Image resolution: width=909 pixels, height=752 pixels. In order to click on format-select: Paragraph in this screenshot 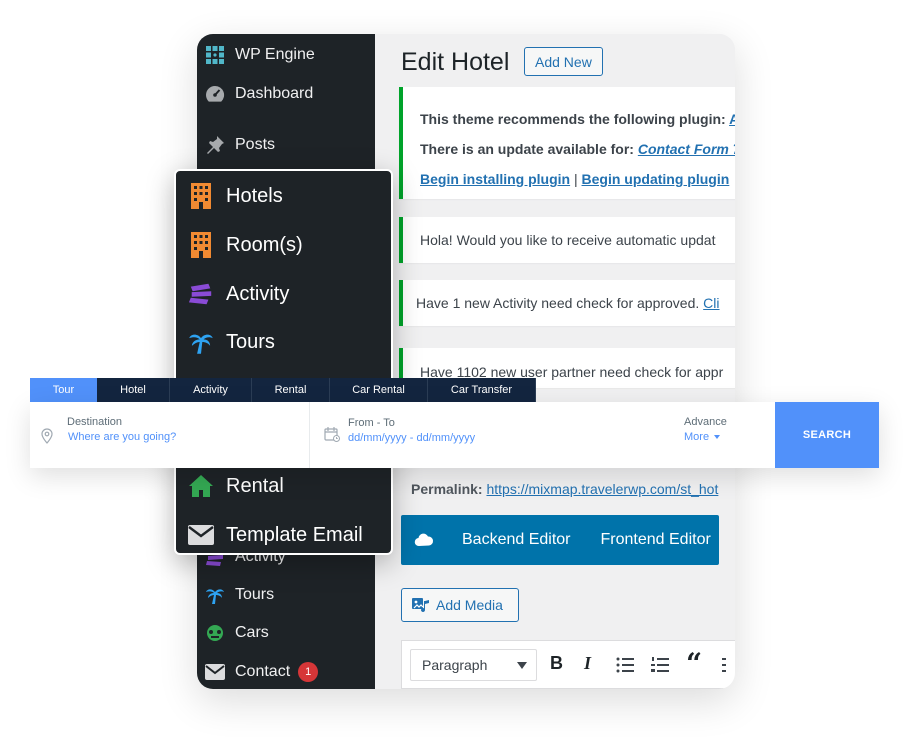, I will do `click(473, 665)`.